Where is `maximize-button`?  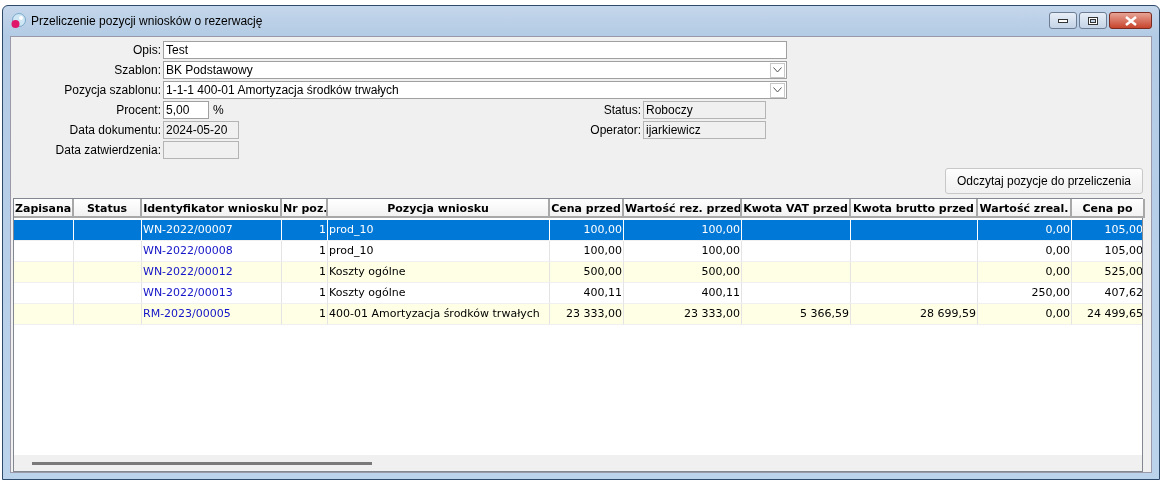
maximize-button is located at coordinates (1093, 20).